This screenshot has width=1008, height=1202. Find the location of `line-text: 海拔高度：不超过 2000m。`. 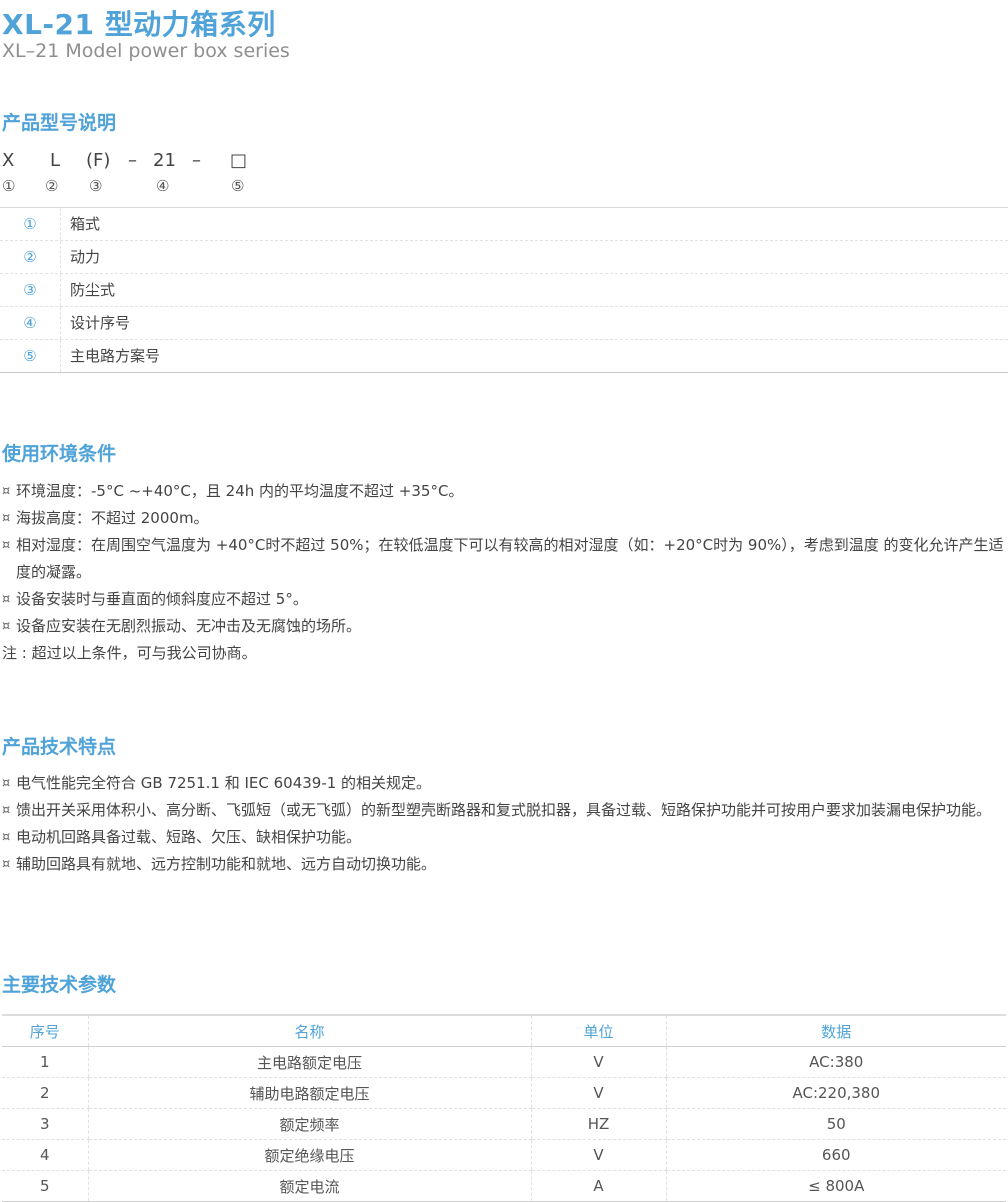

line-text: 海拔高度：不超过 2000m。 is located at coordinates (112, 518).